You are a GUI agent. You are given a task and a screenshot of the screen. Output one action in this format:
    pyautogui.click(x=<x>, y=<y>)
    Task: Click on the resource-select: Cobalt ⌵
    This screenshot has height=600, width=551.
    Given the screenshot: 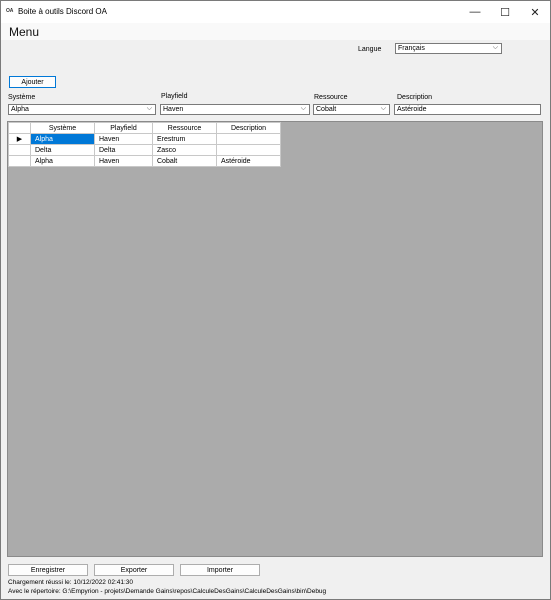 What is the action you would take?
    pyautogui.click(x=351, y=109)
    